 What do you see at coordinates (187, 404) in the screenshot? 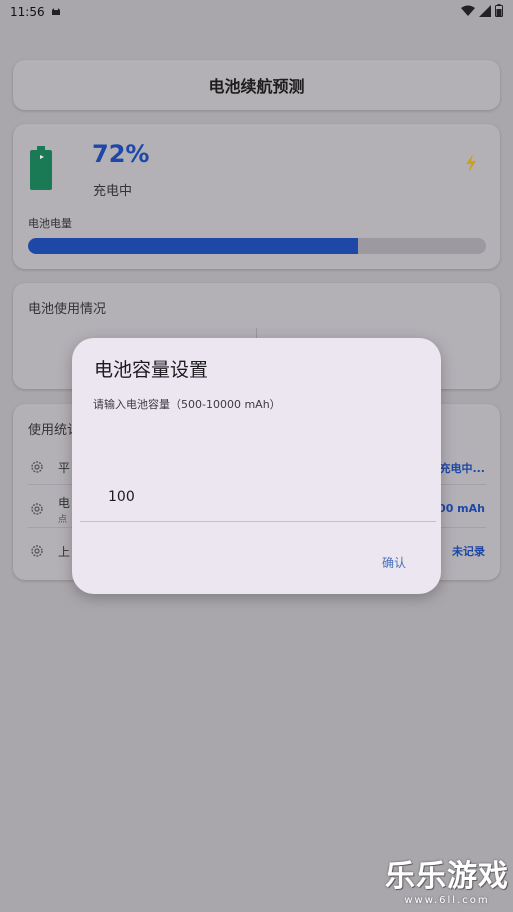
I see `dialog-hint: 请输入电池容量（500-10000 mAh）` at bounding box center [187, 404].